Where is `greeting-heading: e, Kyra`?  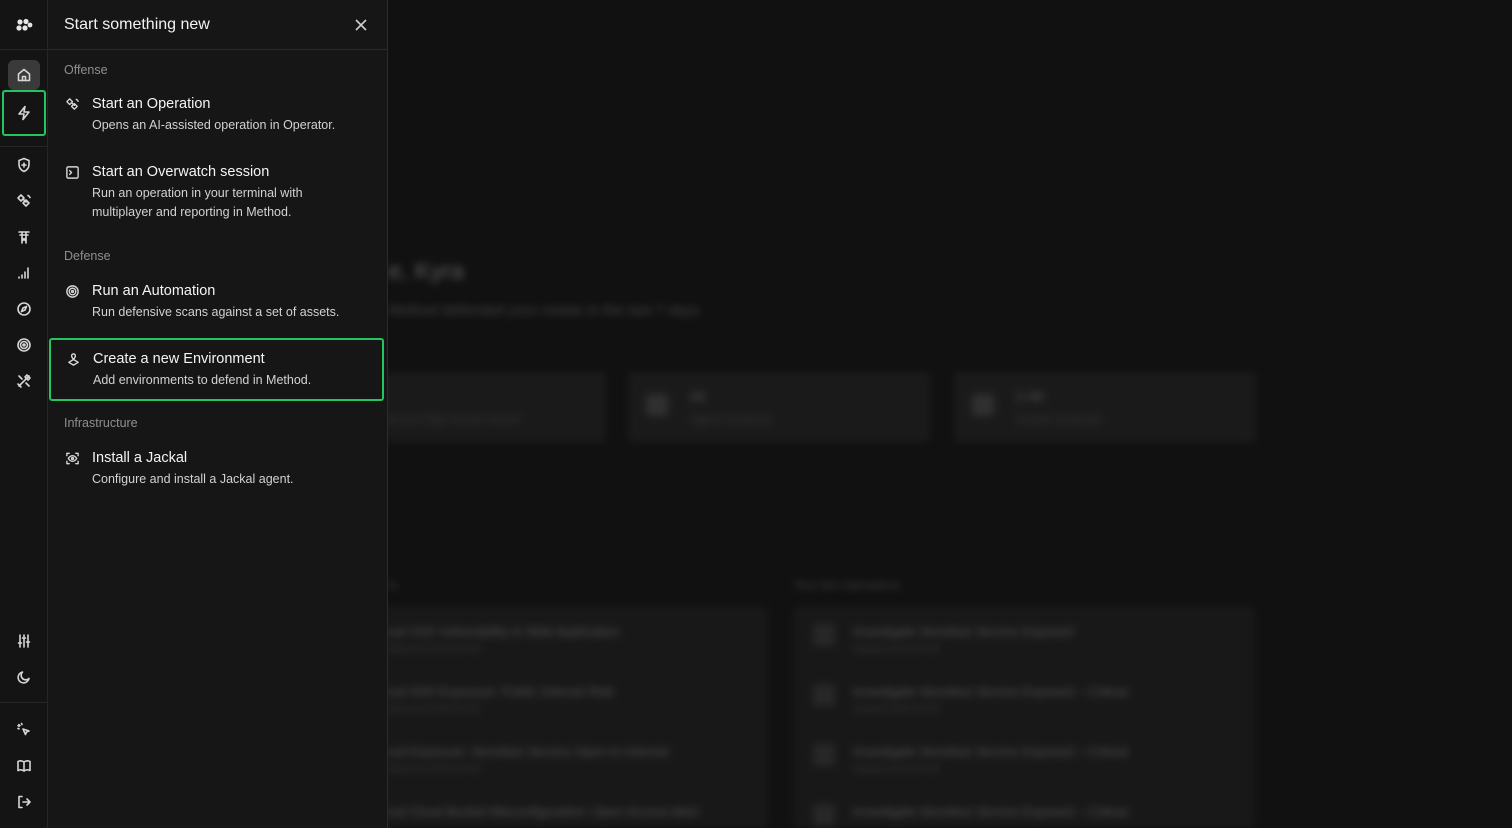 greeting-heading: e, Kyra is located at coordinates (426, 271).